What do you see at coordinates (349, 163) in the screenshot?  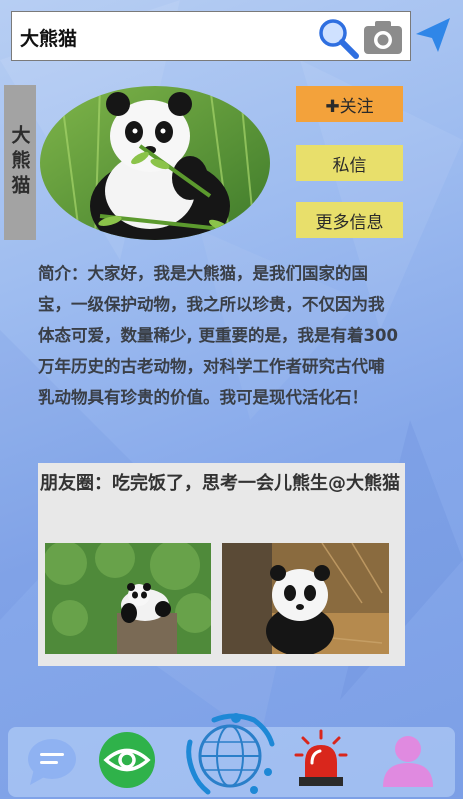 I see `message-button: 私信` at bounding box center [349, 163].